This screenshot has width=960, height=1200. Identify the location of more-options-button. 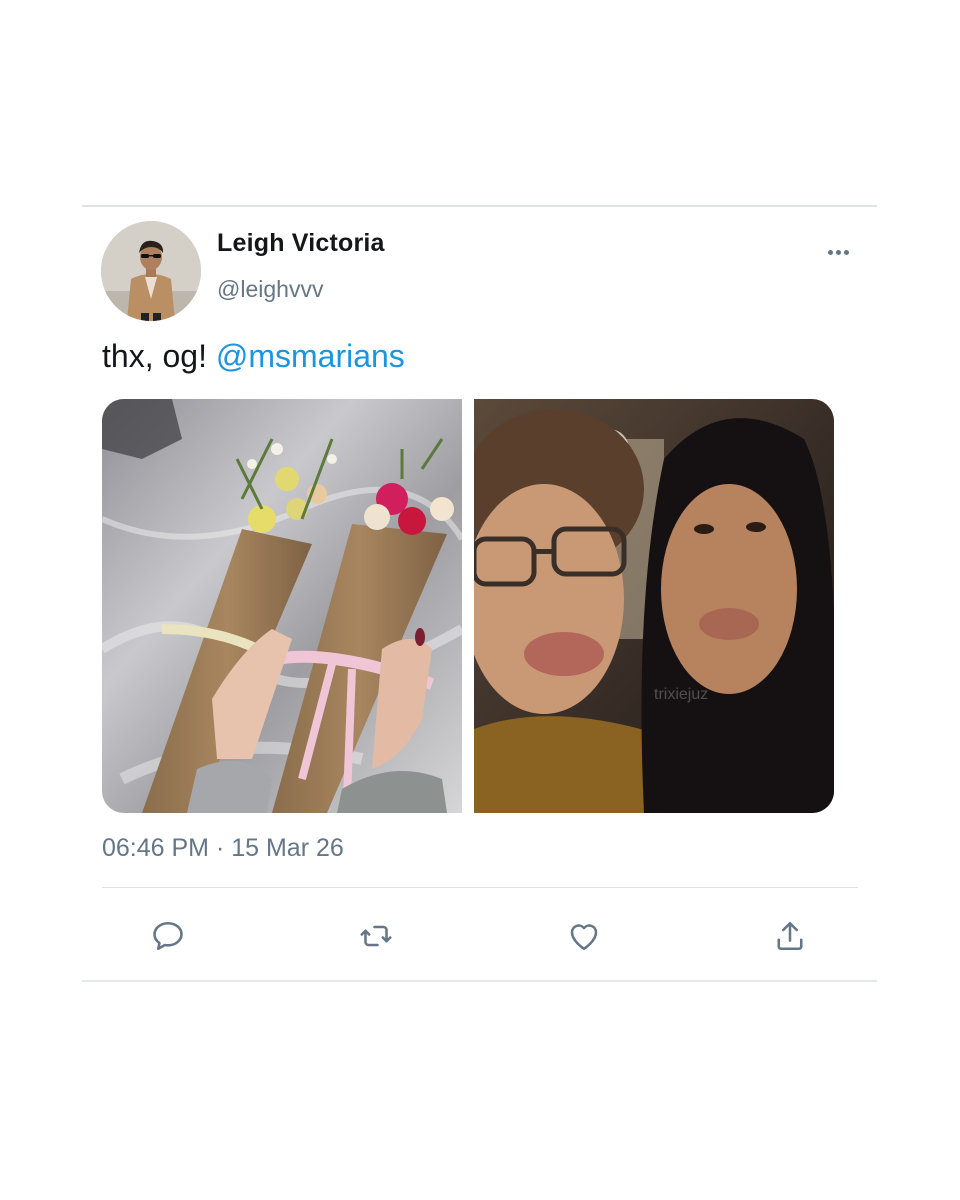
(838, 252).